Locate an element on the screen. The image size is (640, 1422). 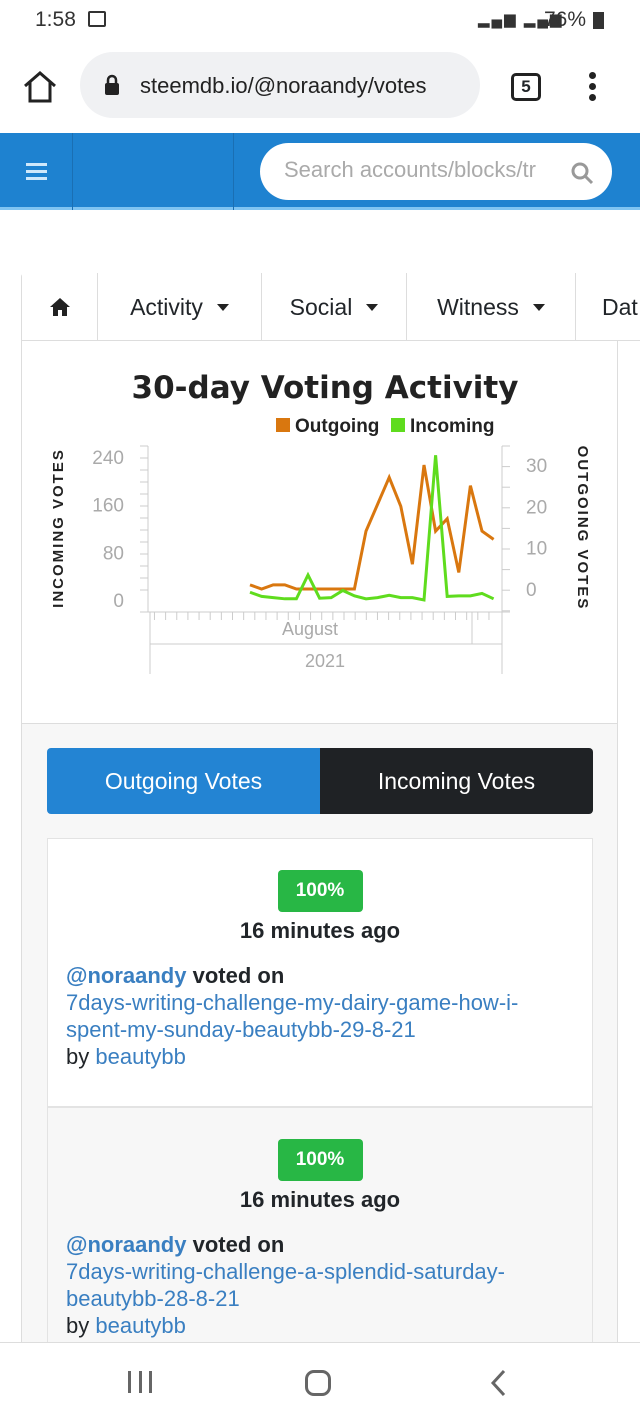
address-bar: steemdb.io/@noraandy/votes is located at coordinates (280, 85).